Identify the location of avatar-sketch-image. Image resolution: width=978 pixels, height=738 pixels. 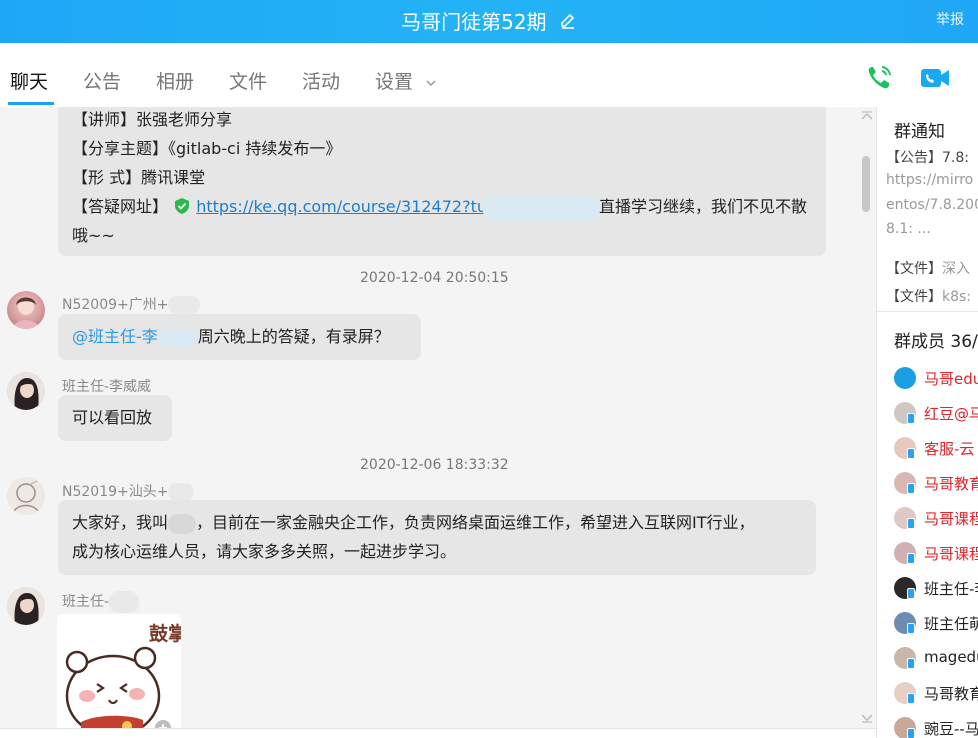
(26, 496).